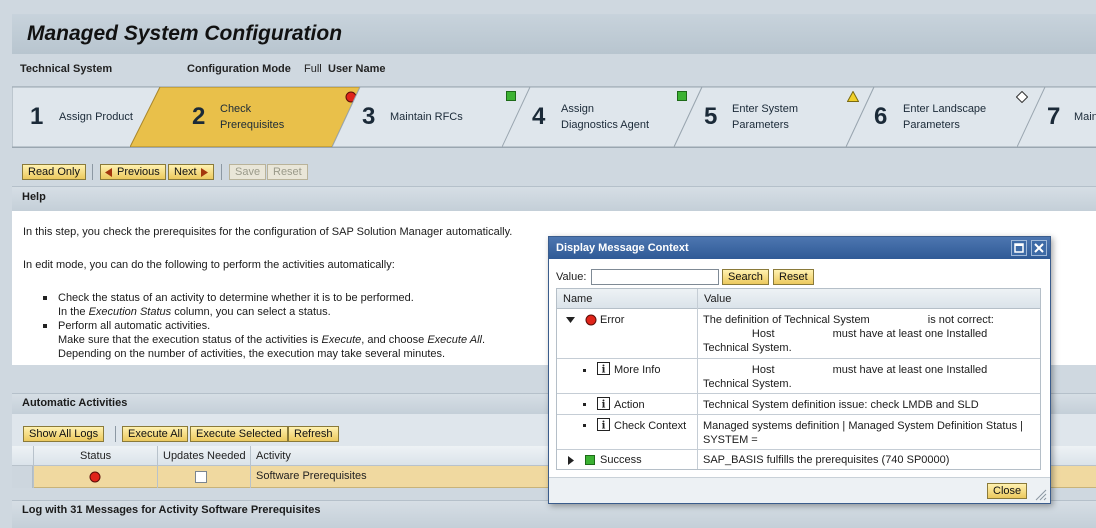 This screenshot has height=528, width=1096. Describe the element at coordinates (248, 172) in the screenshot. I see `save-button: Save` at that location.